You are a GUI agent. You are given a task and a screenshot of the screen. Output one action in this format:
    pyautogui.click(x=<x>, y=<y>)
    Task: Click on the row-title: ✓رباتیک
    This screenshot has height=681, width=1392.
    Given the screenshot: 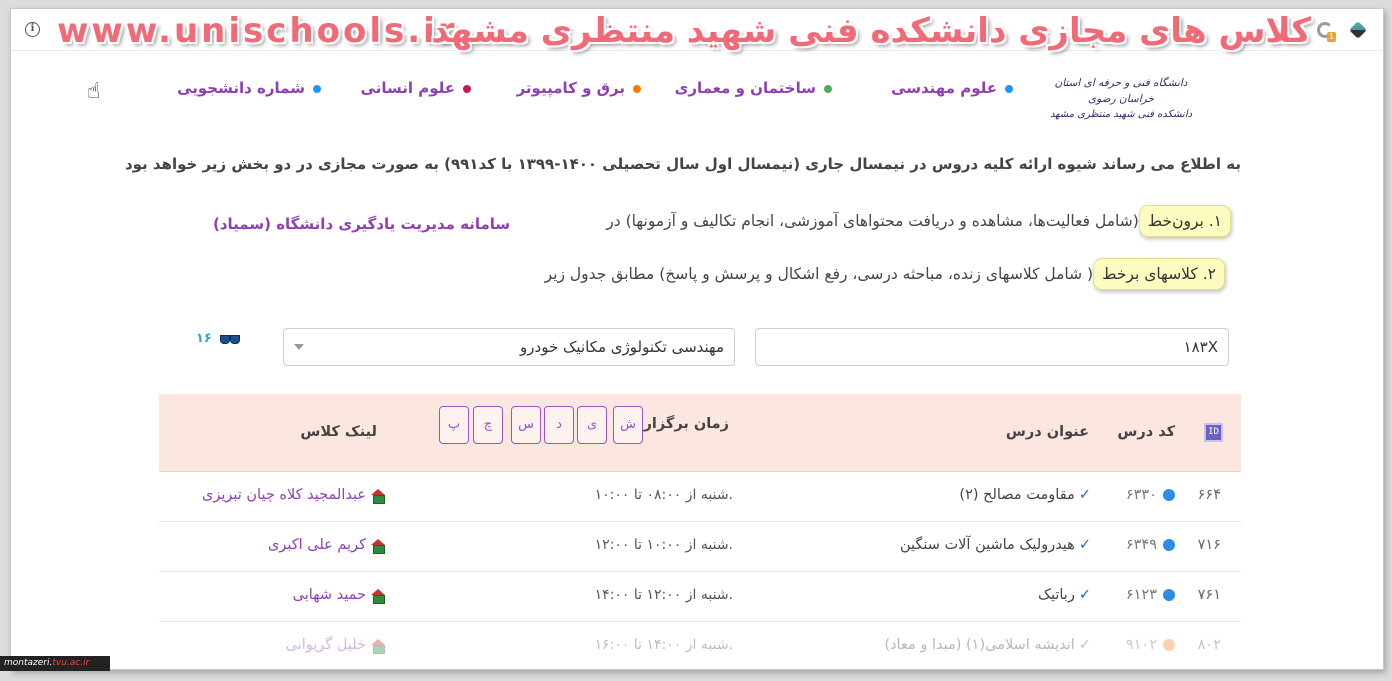 What is the action you would take?
    pyautogui.click(x=1064, y=595)
    